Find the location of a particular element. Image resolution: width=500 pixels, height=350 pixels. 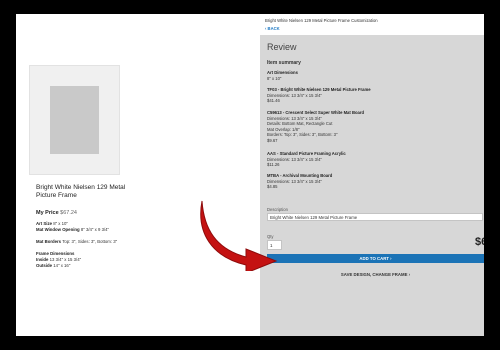

art-preview is located at coordinates (74, 120).